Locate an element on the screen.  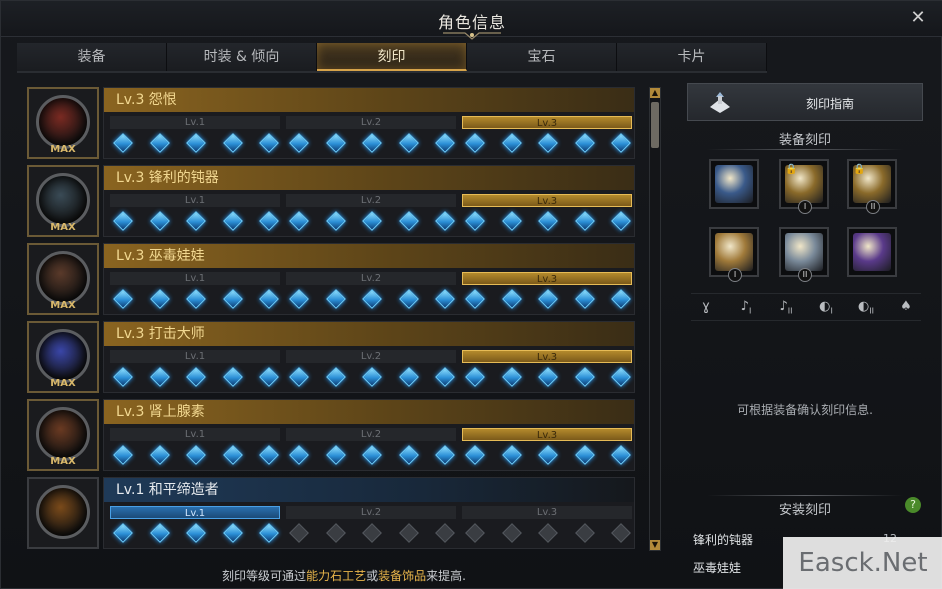
engraving-guide-button: 刻印指南 is located at coordinates (805, 102).